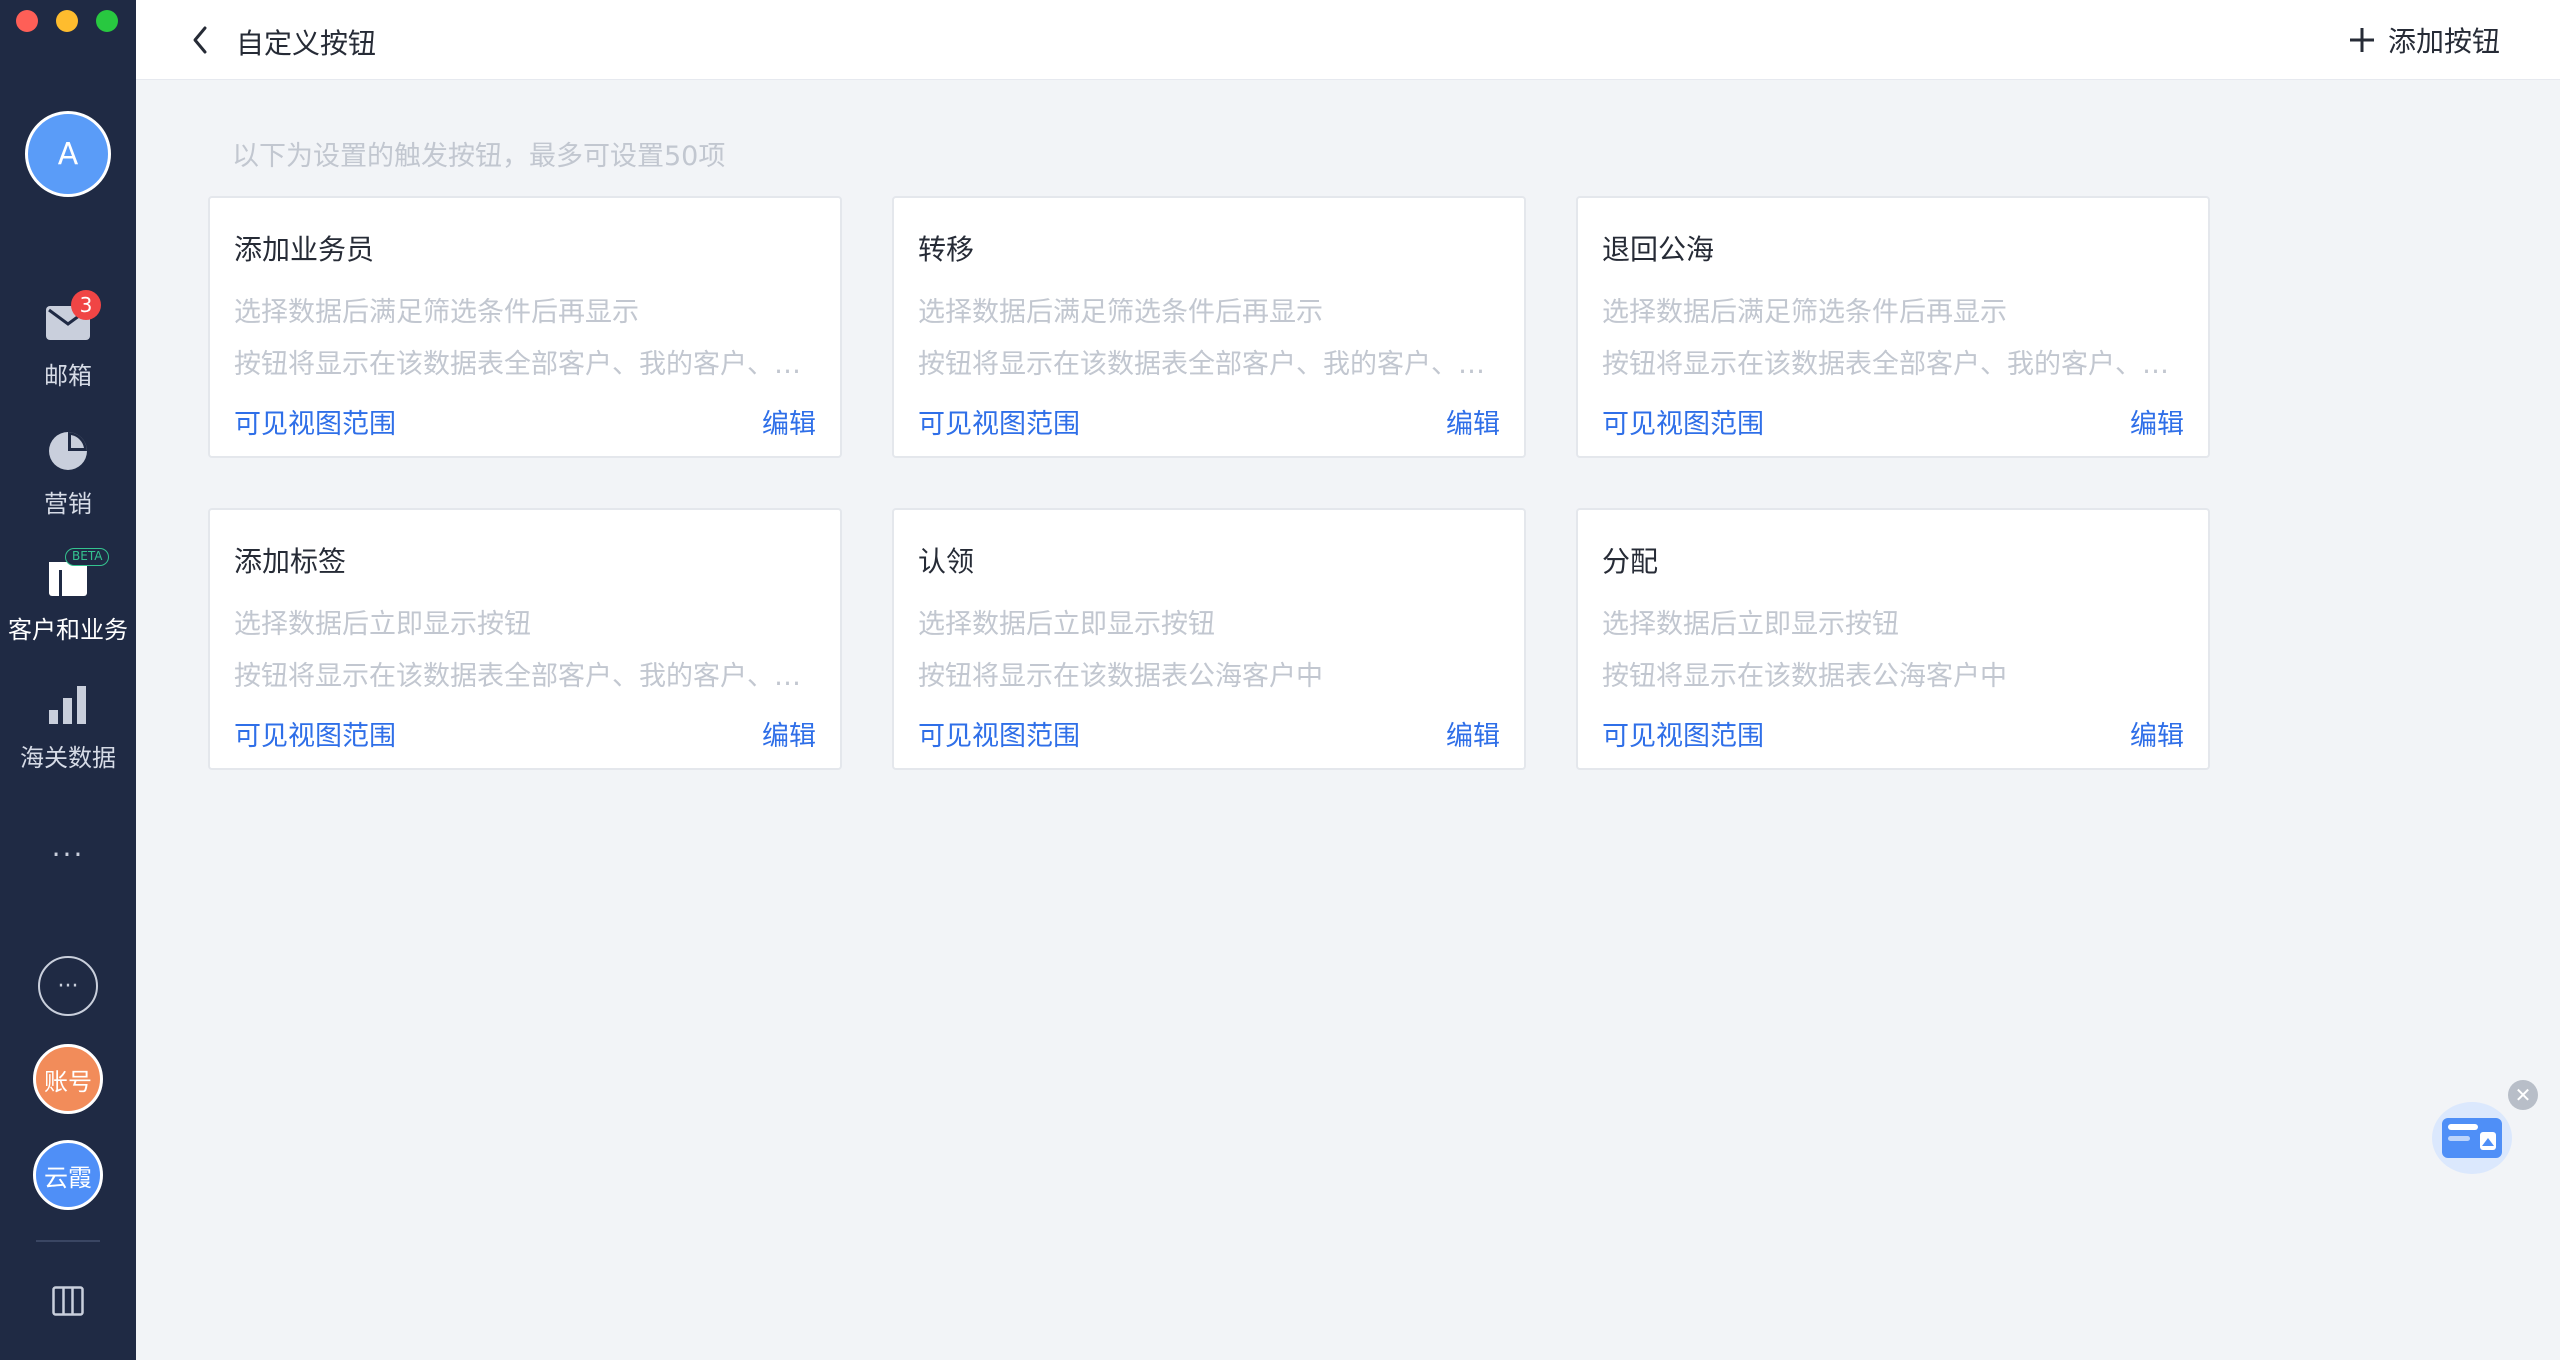  I want to click on user-avatar: 云霞, so click(68, 1175).